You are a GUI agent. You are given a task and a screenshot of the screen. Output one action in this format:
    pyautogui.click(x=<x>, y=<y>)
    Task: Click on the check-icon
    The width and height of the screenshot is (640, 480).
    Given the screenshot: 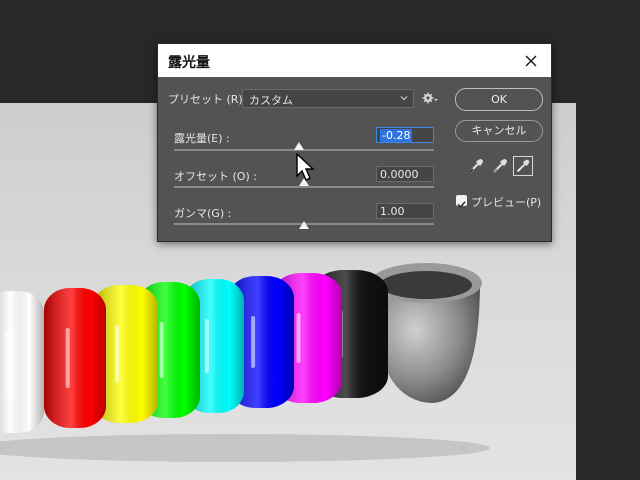 What is the action you would take?
    pyautogui.click(x=461, y=205)
    